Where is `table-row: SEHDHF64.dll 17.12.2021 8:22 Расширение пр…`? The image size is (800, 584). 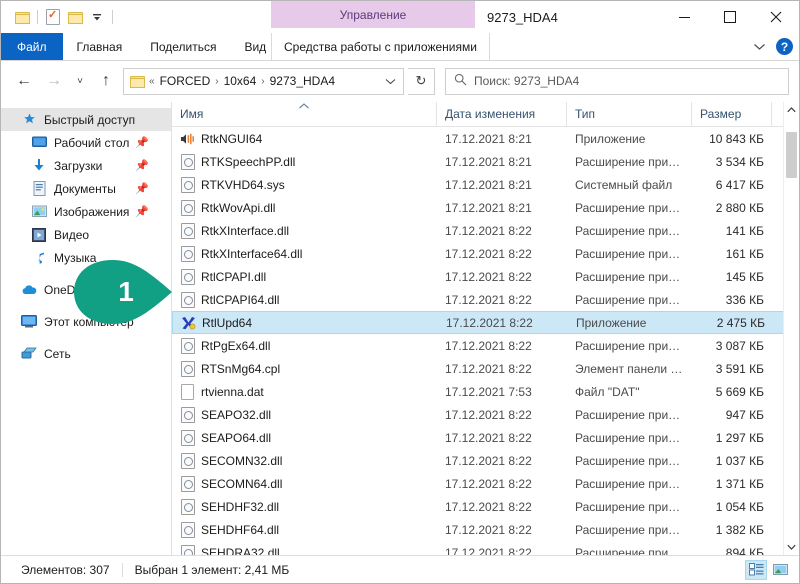 table-row: SEHDHF64.dll 17.12.2021 8:22 Расширение пр… is located at coordinates (485, 529).